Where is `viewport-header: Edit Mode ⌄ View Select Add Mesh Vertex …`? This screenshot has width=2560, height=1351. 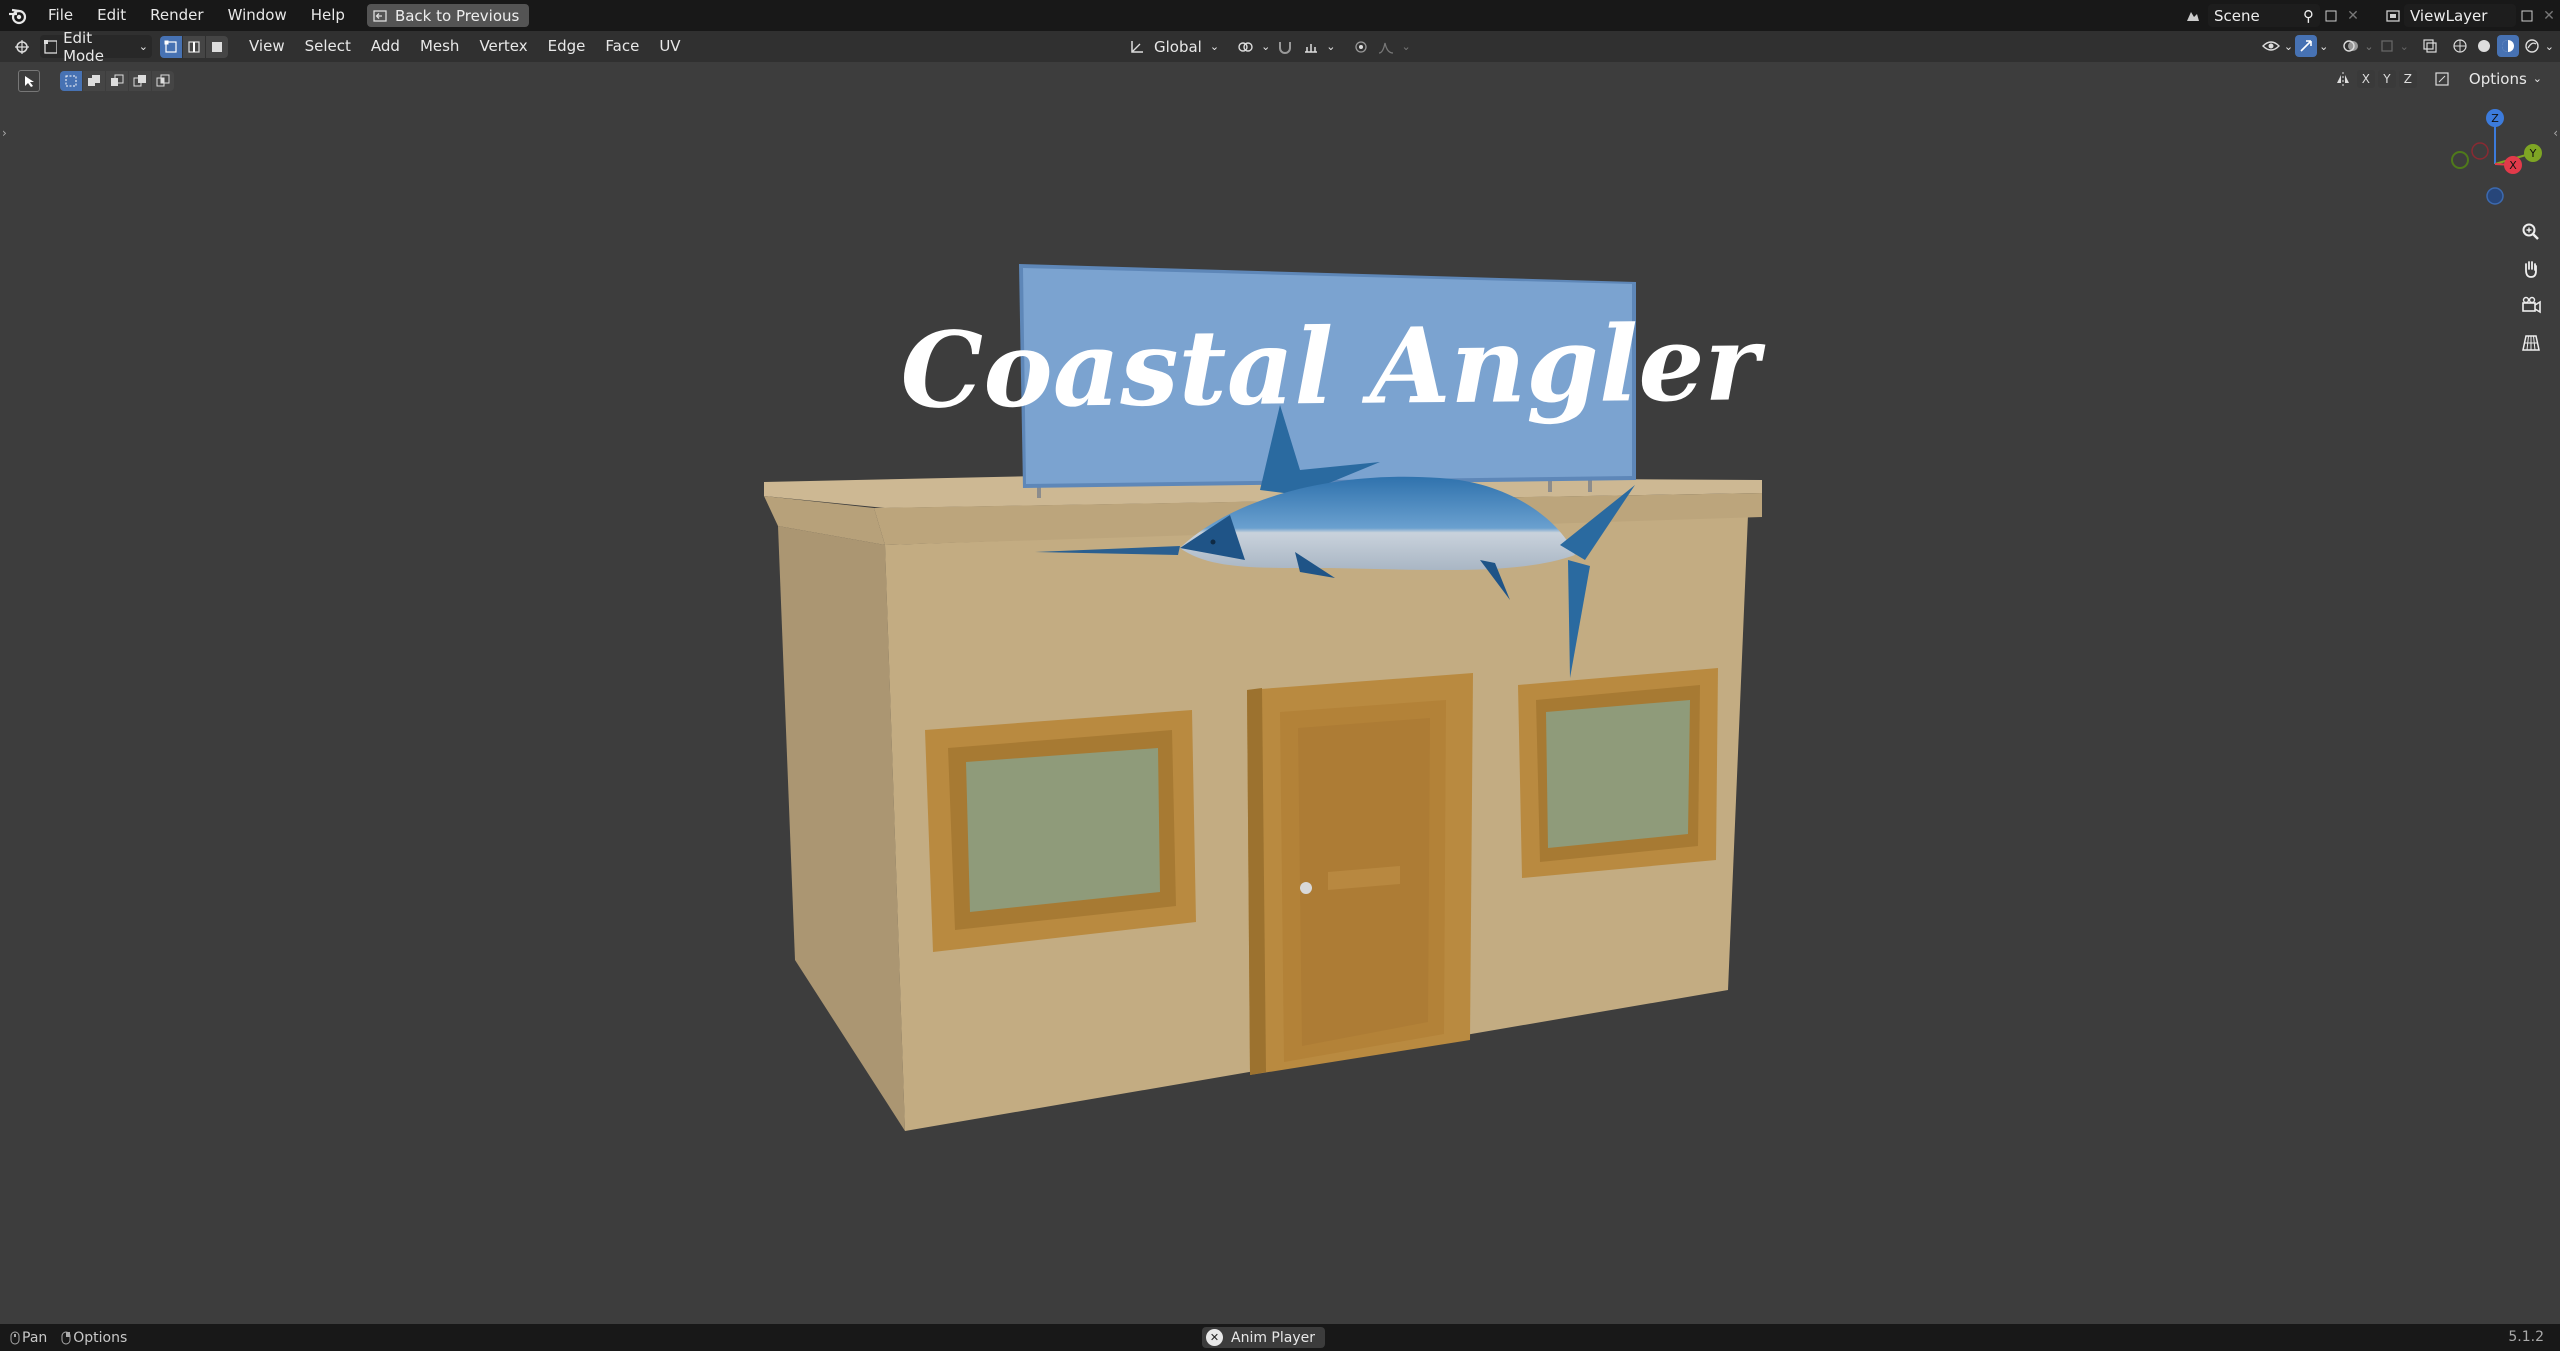 viewport-header: Edit Mode ⌄ View Select Add Mesh Vertex … is located at coordinates (1280, 47).